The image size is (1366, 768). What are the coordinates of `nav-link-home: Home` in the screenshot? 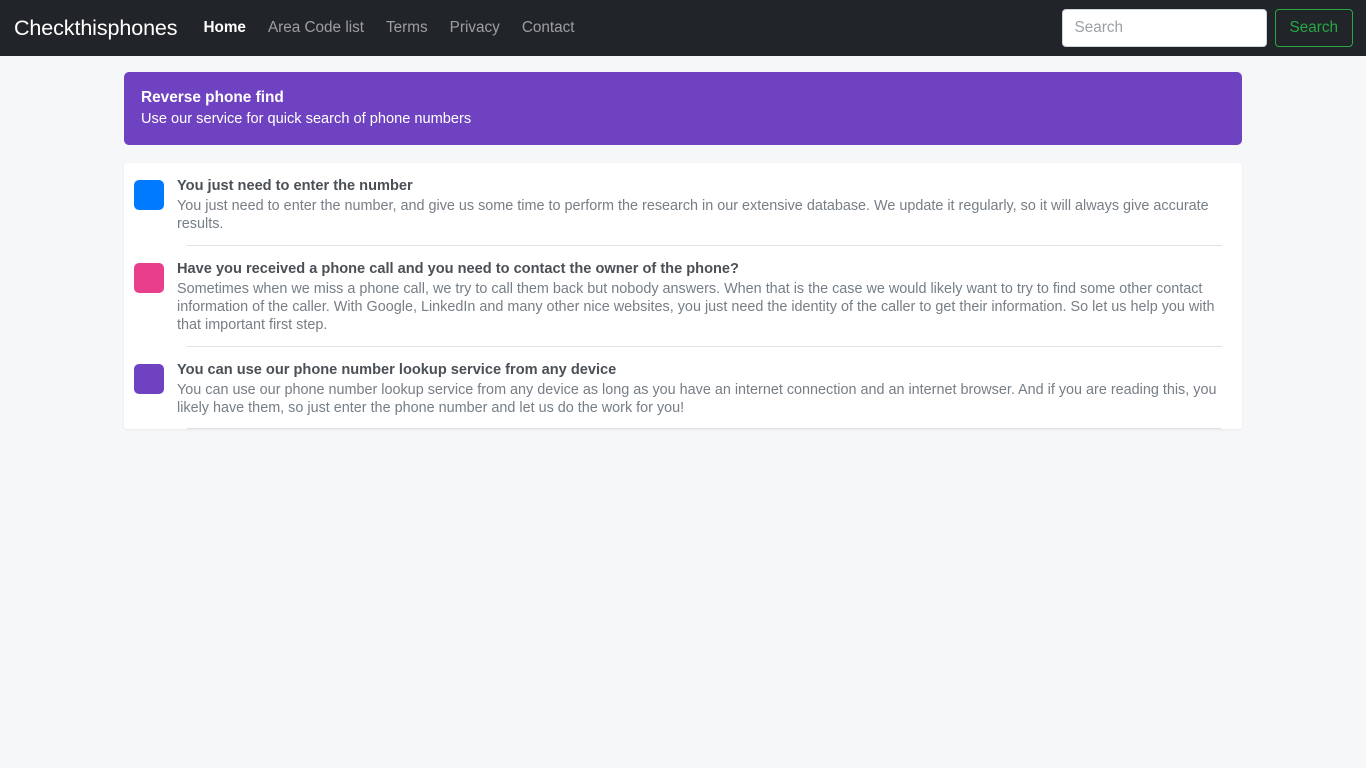 It's located at (224, 27).